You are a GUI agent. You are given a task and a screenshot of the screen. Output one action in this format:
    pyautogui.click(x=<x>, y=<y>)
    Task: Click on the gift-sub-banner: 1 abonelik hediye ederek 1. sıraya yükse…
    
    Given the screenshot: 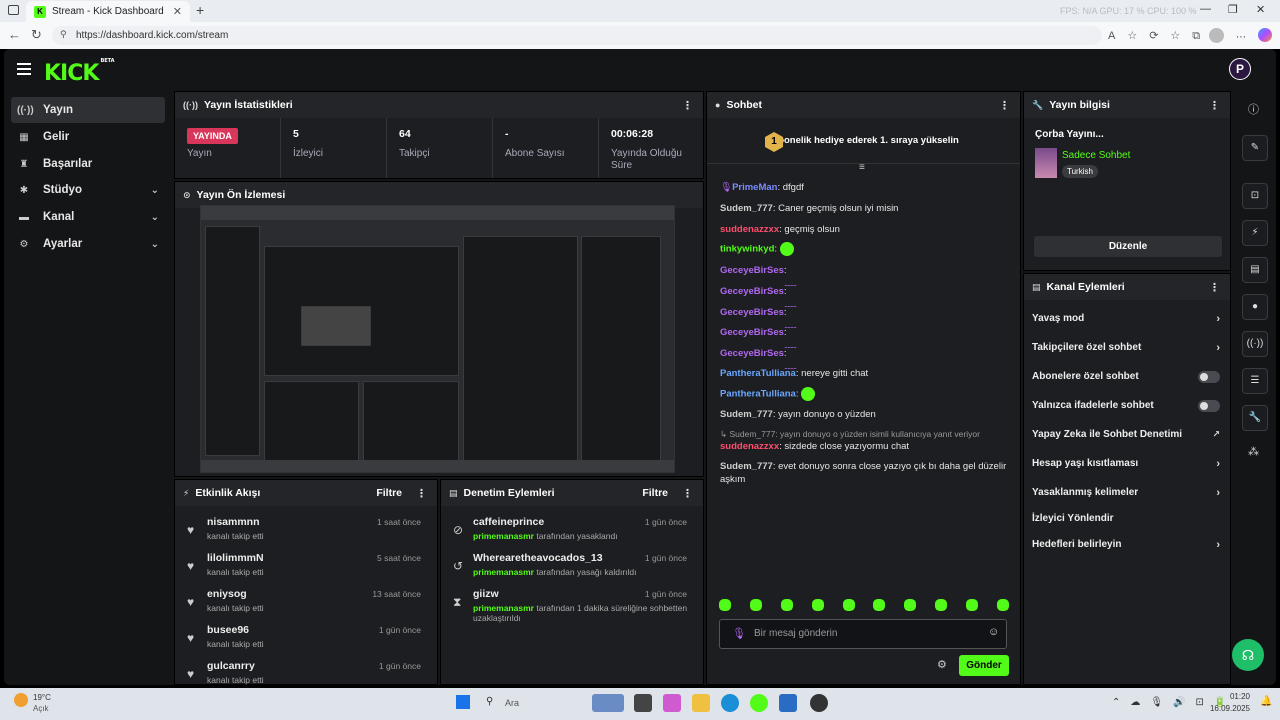 What is the action you would take?
    pyautogui.click(x=863, y=141)
    